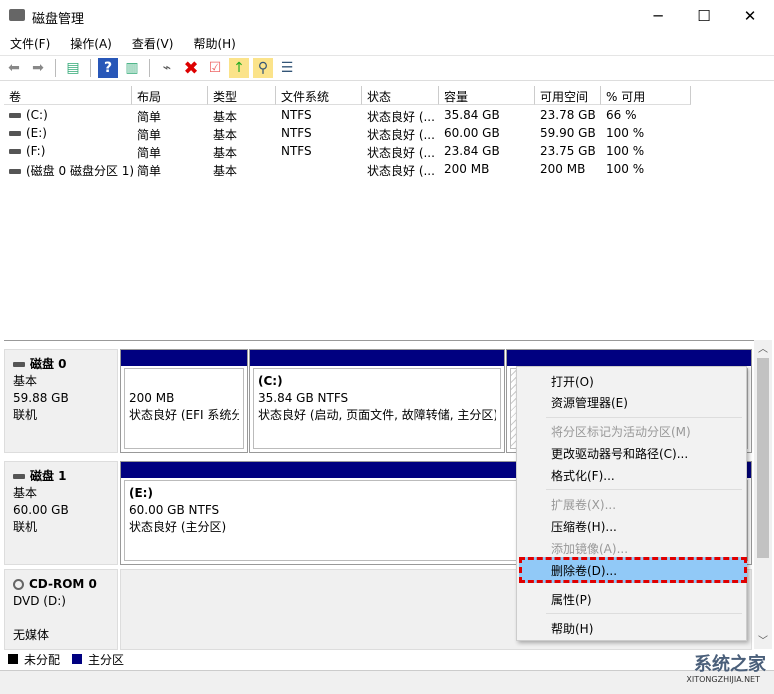 The image size is (774, 694). Describe the element at coordinates (704, 16) in the screenshot. I see `maximize-button: ☐` at that location.